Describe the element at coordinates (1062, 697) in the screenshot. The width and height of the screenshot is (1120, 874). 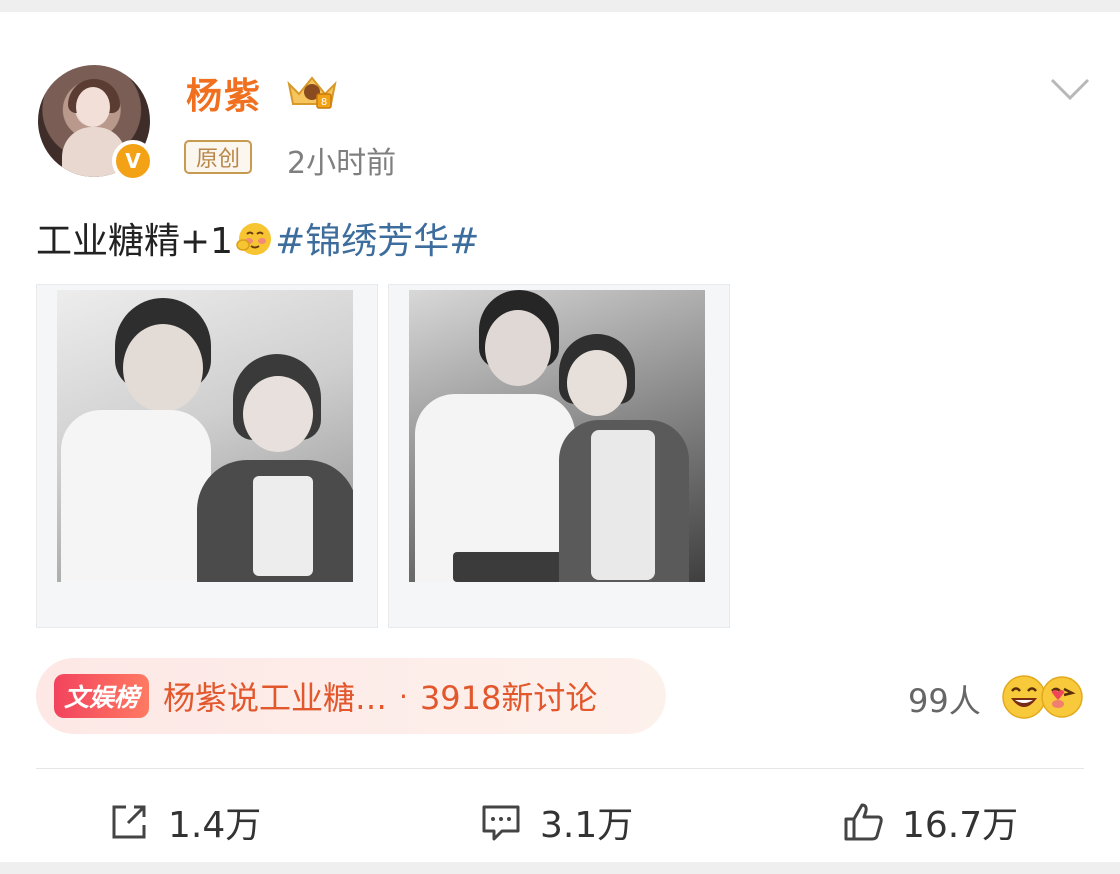
I see `kissing-face-icon` at that location.